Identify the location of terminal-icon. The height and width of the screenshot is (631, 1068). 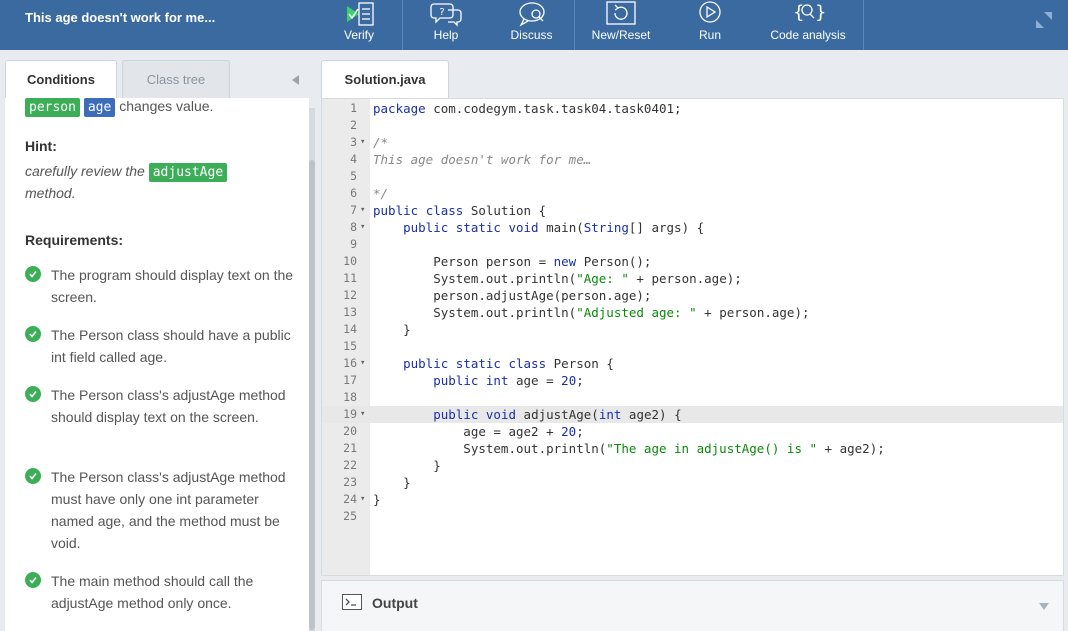
(352, 604).